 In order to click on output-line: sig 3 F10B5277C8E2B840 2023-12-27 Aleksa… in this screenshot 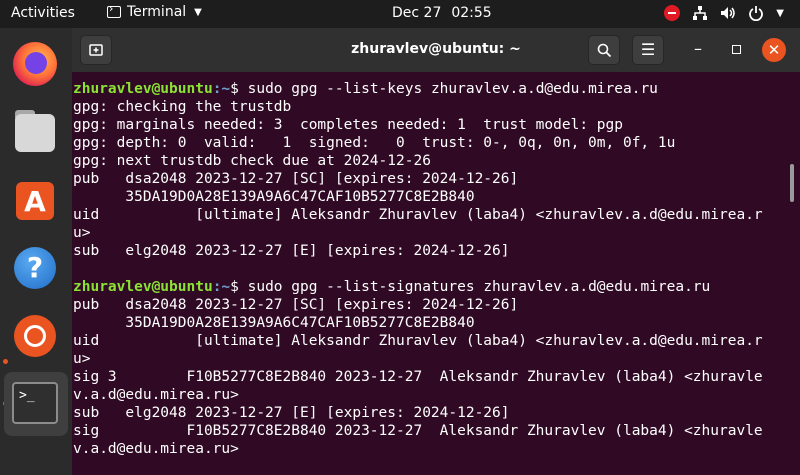, I will do `click(418, 377)`.